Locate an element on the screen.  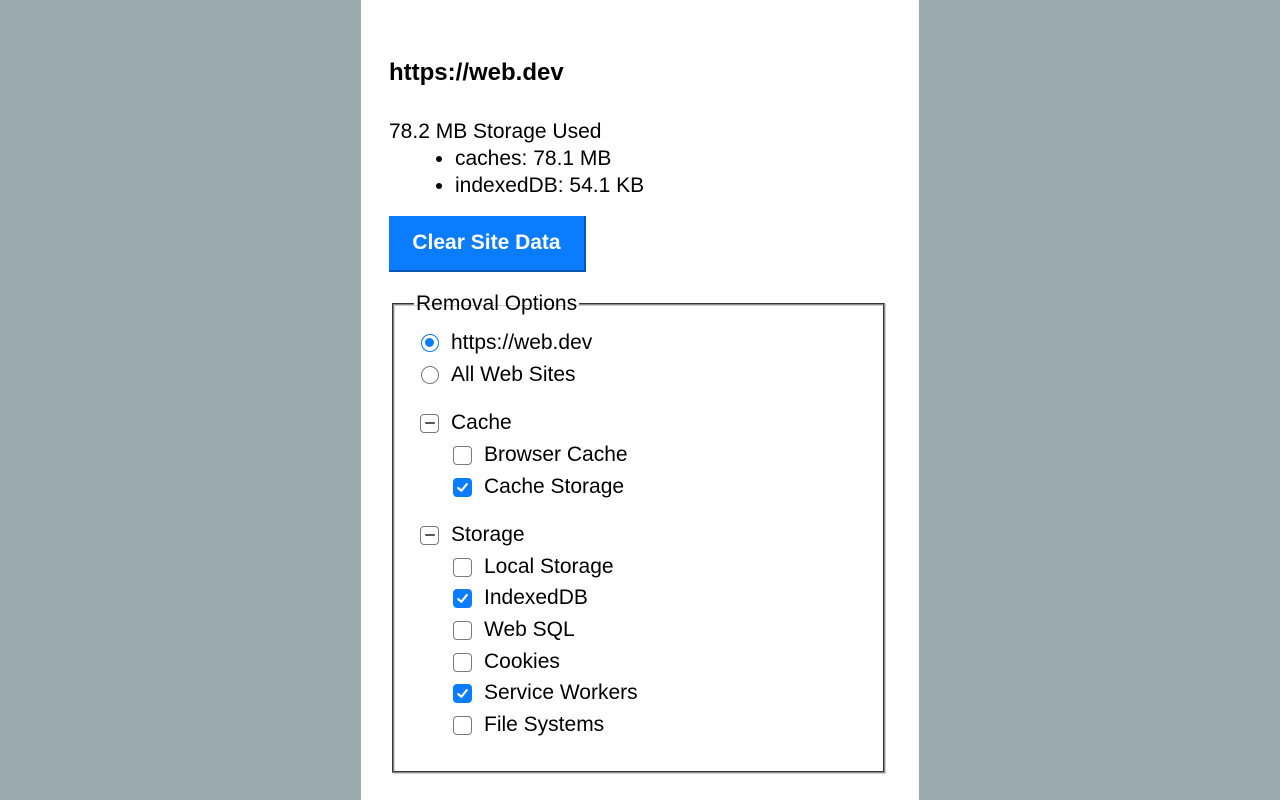
option-cache-storage: Cache Storage is located at coordinates (538, 487).